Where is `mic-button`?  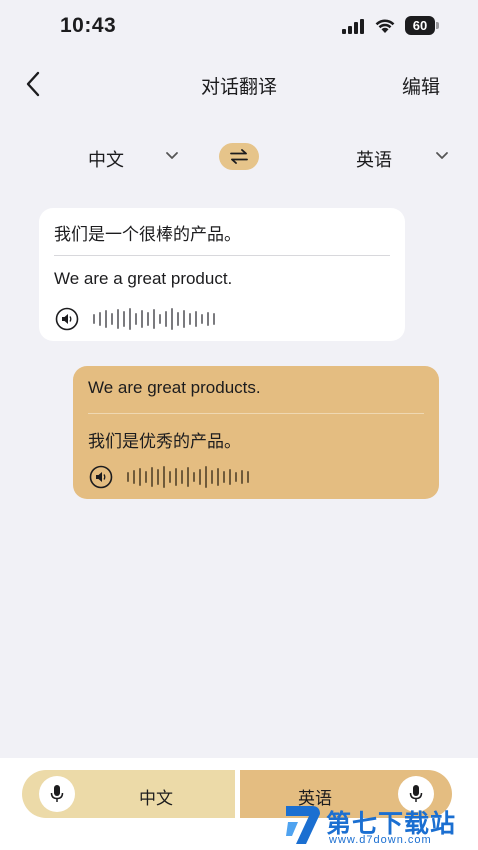 mic-button is located at coordinates (57, 794).